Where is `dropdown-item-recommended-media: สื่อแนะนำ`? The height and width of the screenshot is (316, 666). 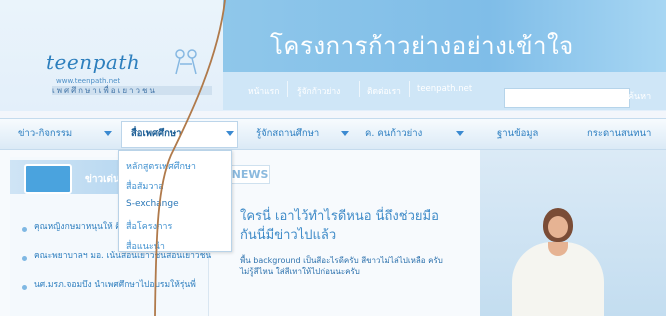
dropdown-item-recommended-media: สื่อแนะนำ is located at coordinates (145, 246).